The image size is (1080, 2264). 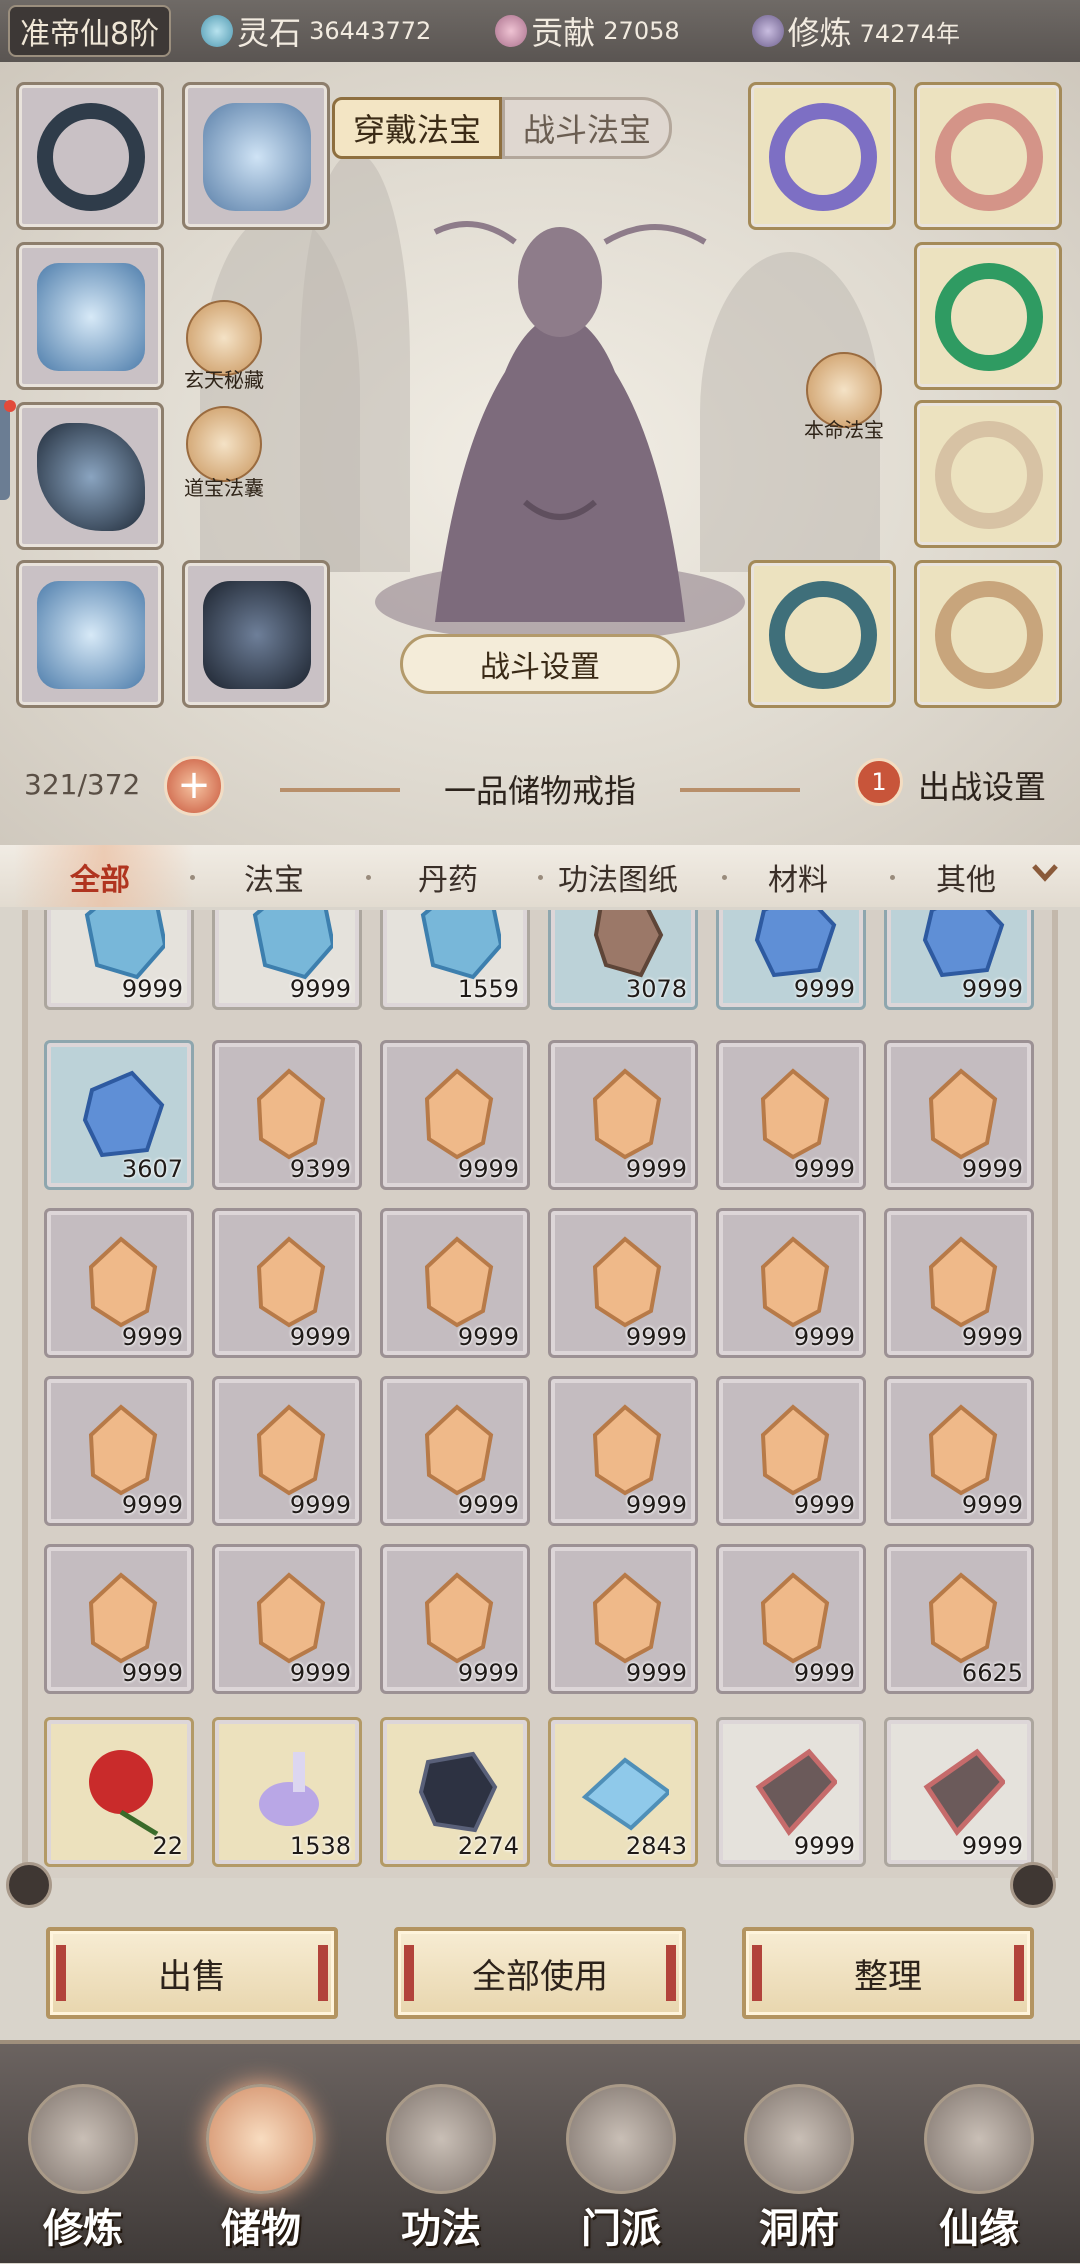 I want to click on item-slot: 22, so click(x=119, y=1792).